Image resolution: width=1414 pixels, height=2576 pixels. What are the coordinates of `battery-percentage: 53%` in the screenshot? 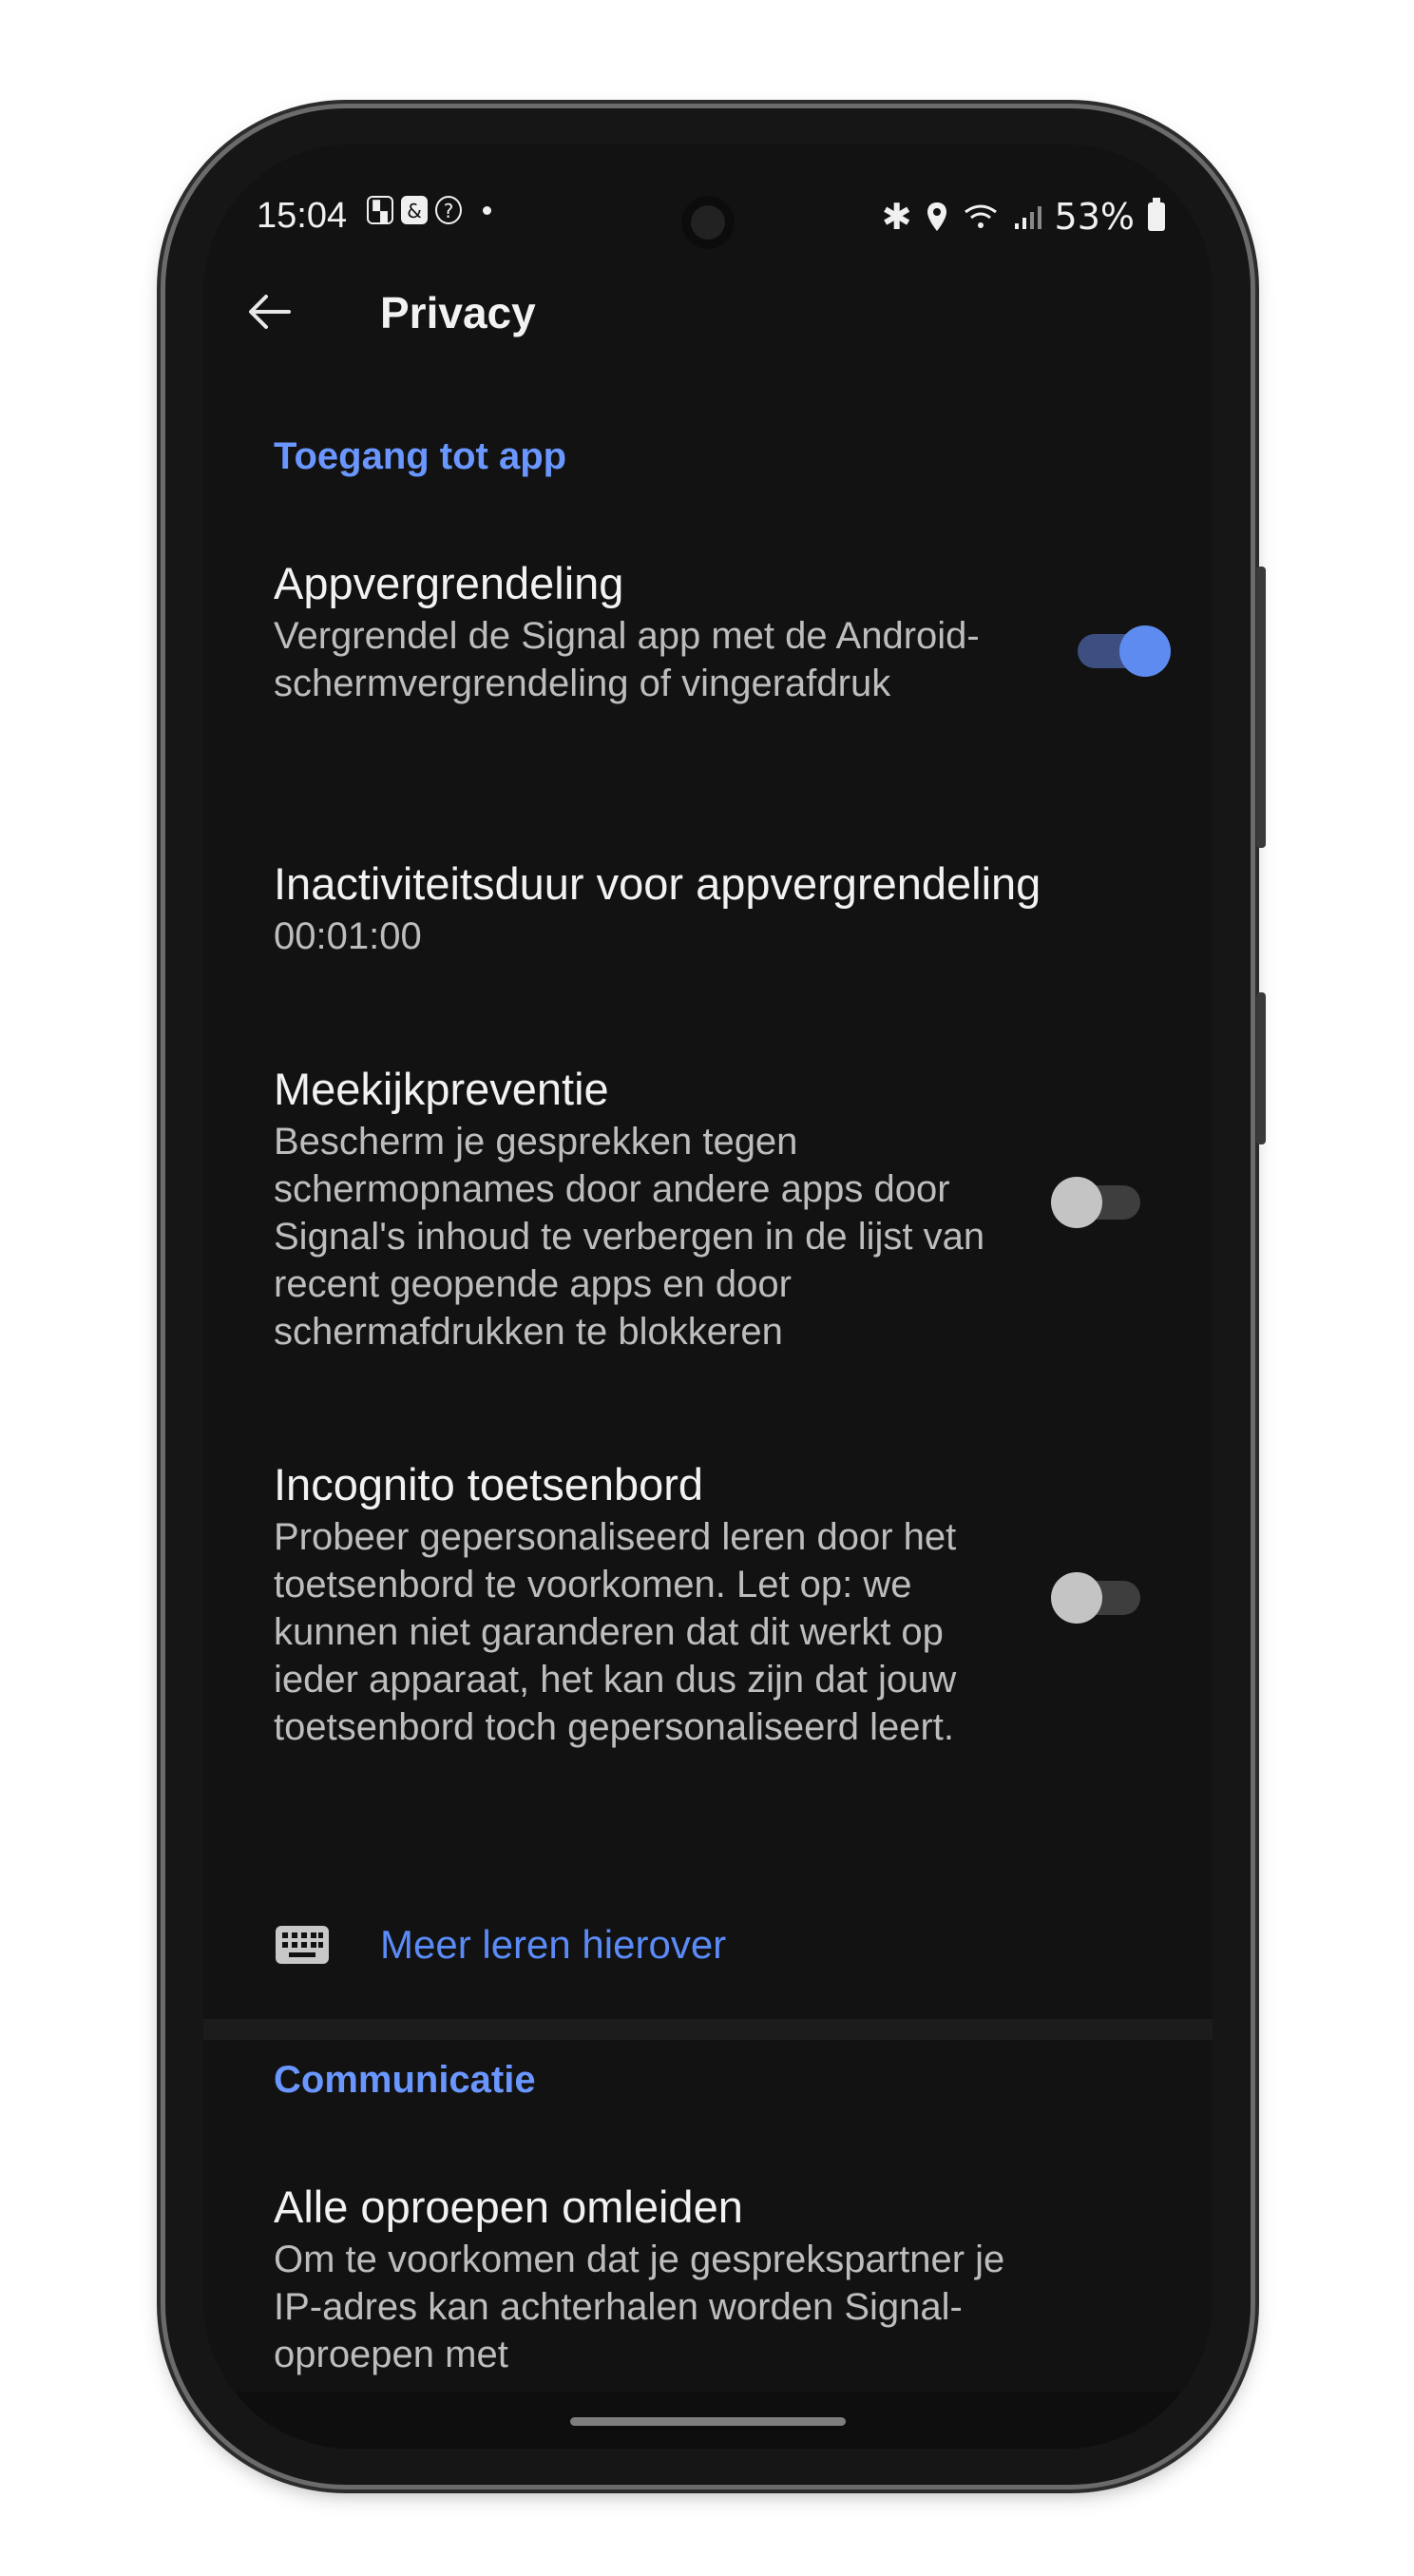 It's located at (1094, 217).